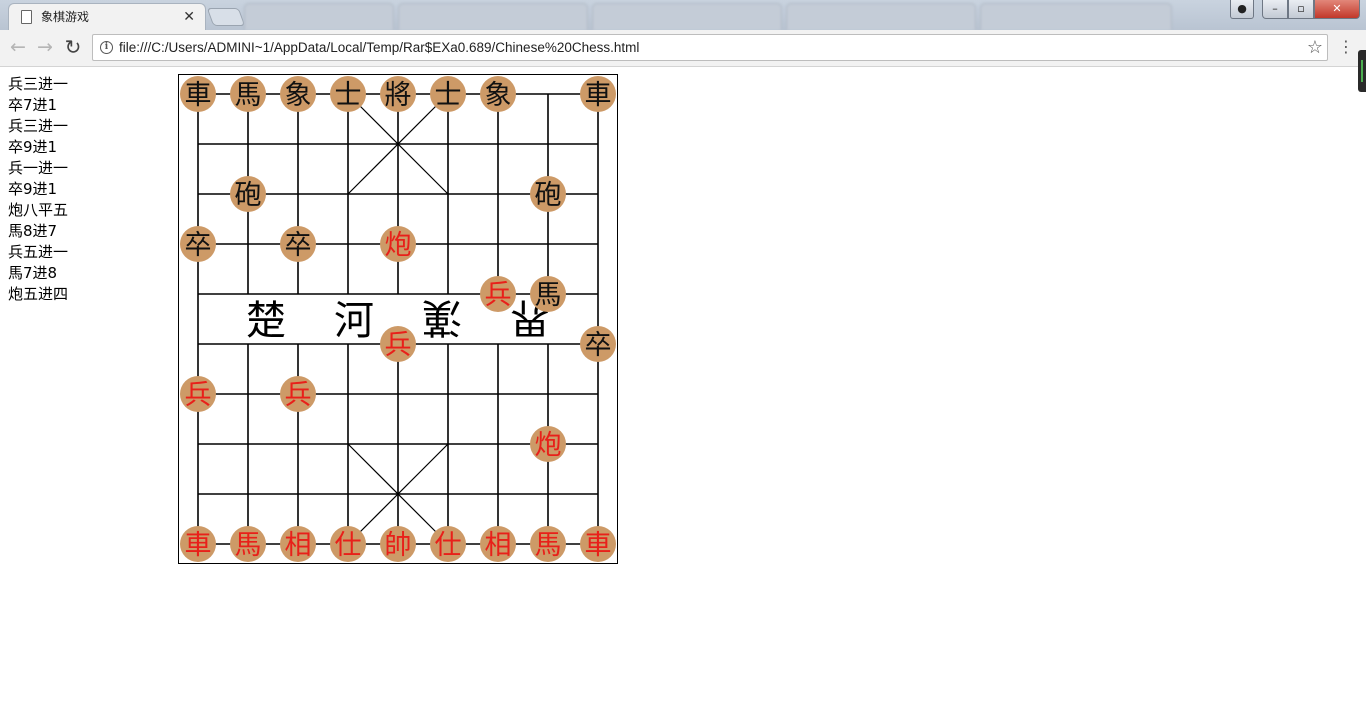  What do you see at coordinates (18, 47) in the screenshot?
I see `back-arrow-icon: ←` at bounding box center [18, 47].